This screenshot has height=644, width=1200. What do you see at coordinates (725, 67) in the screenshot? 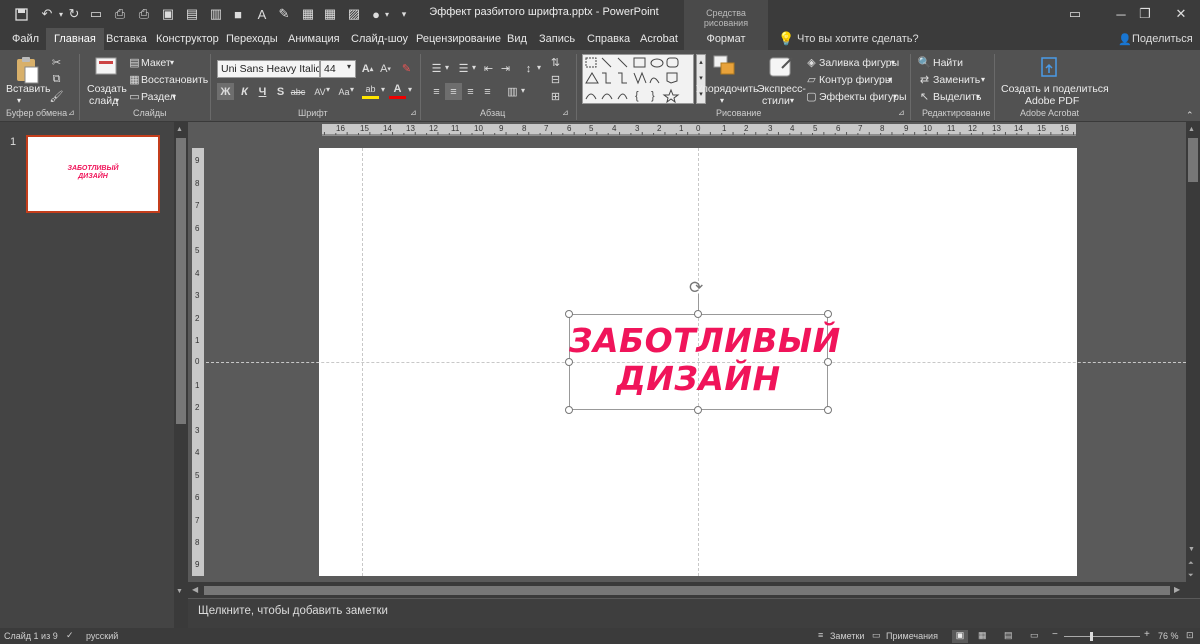
I see `arrange-icon` at bounding box center [725, 67].